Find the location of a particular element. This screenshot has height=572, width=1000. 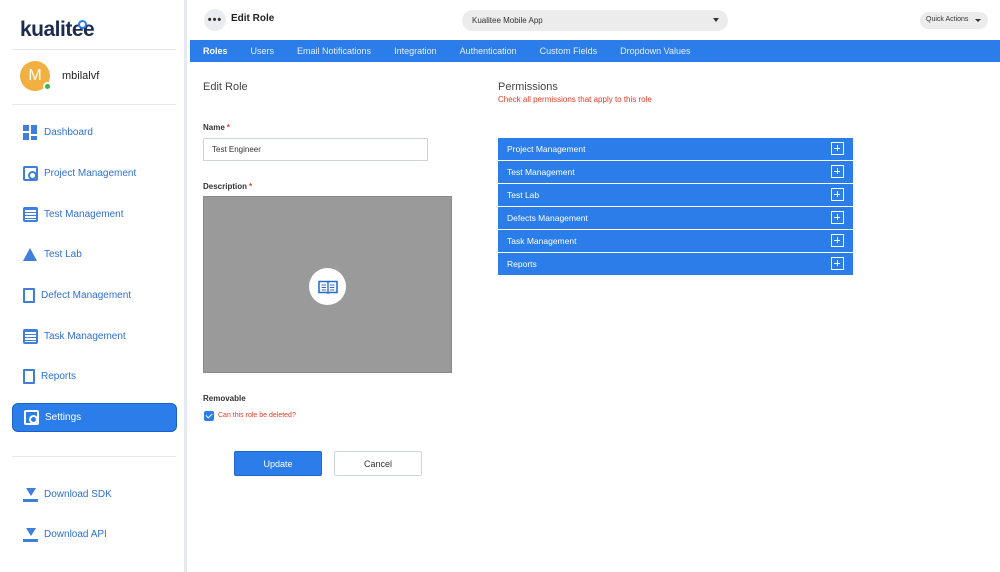

form-section-title: Edit Role is located at coordinates (225, 87).